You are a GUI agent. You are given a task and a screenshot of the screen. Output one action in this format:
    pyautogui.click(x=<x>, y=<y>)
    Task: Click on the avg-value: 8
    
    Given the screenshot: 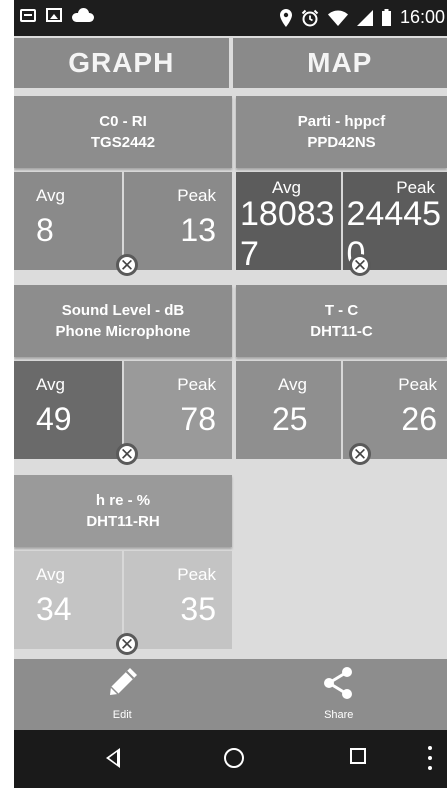 What is the action you would take?
    pyautogui.click(x=45, y=230)
    